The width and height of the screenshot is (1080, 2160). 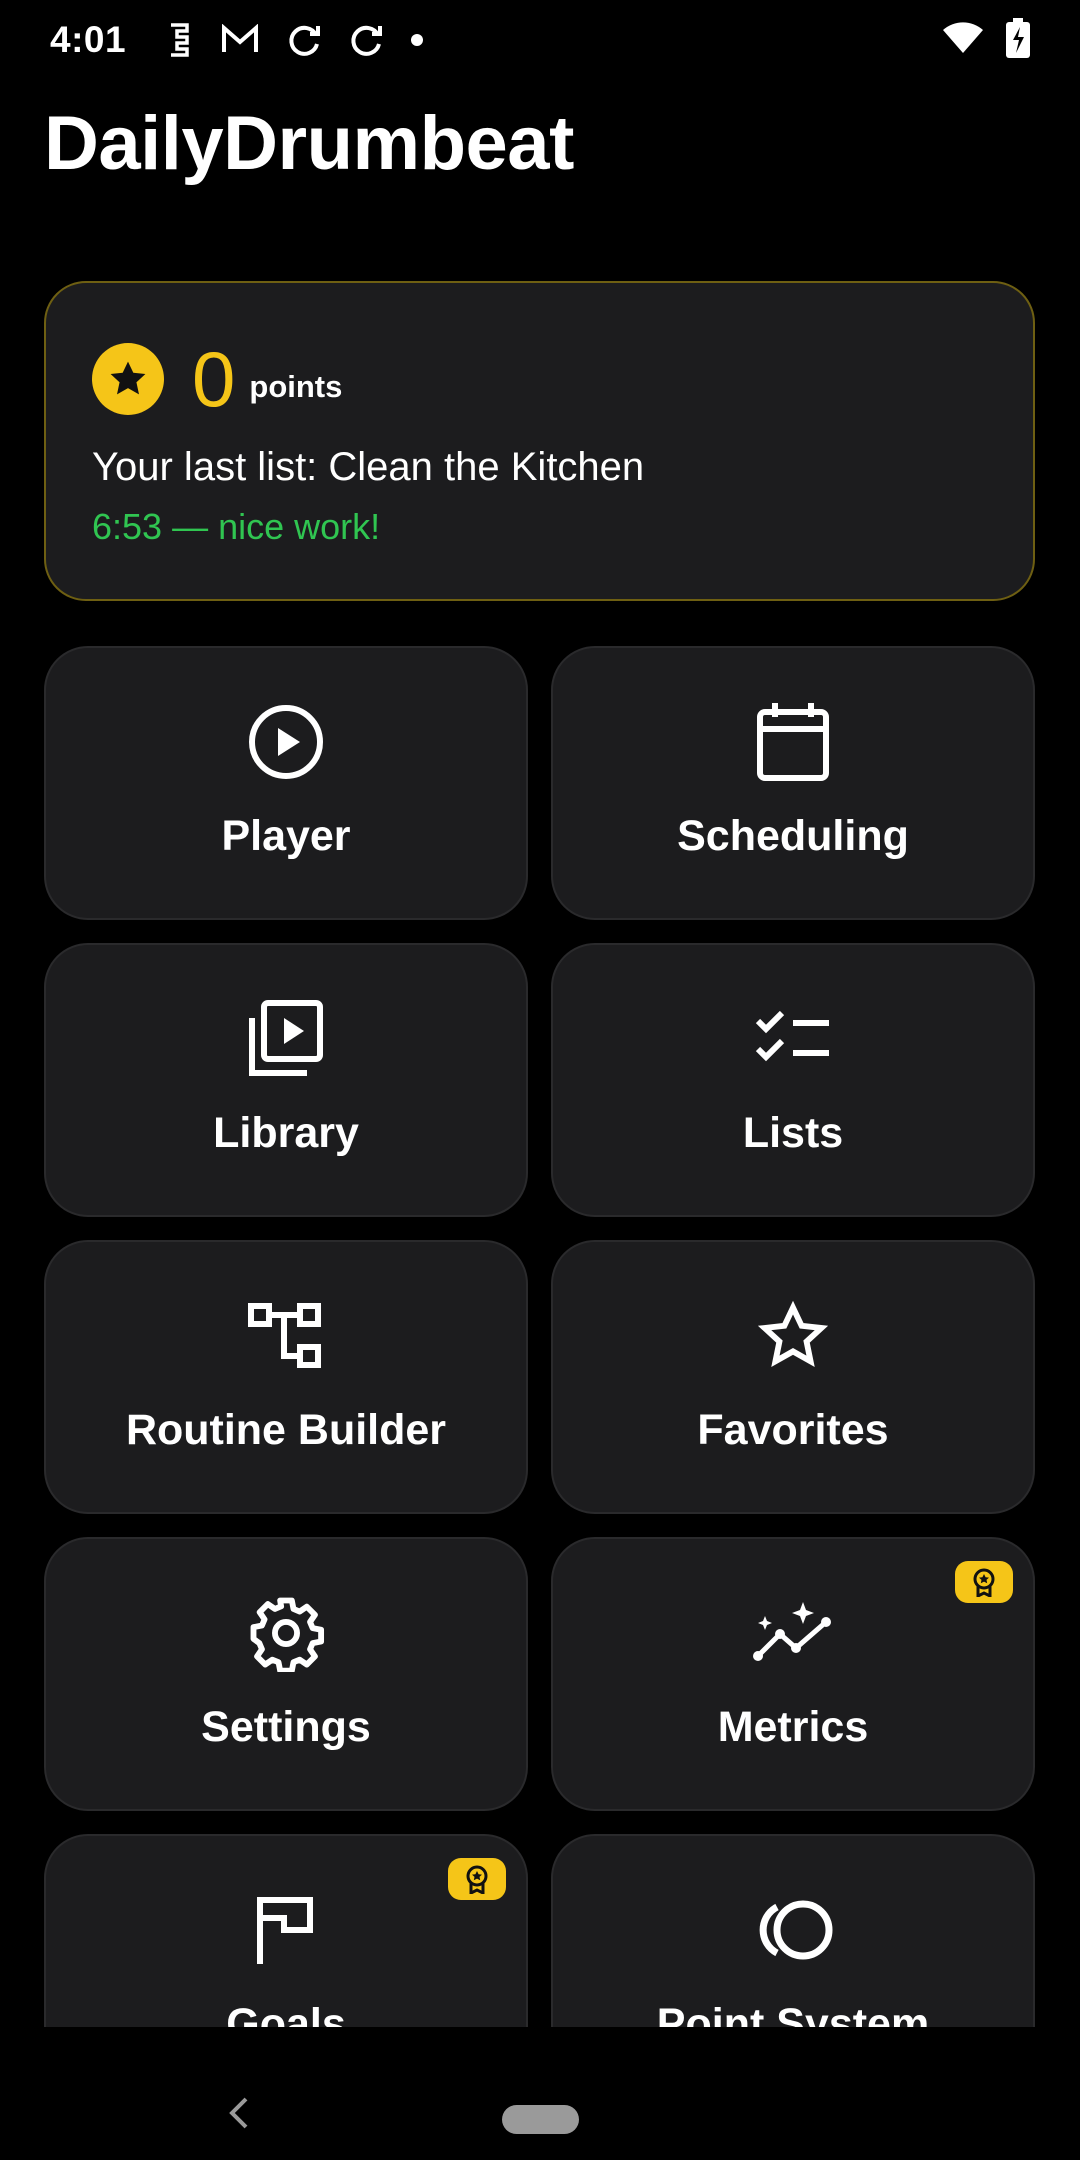 I want to click on last-time-text: 6:53 — nice work!, so click(x=236, y=526).